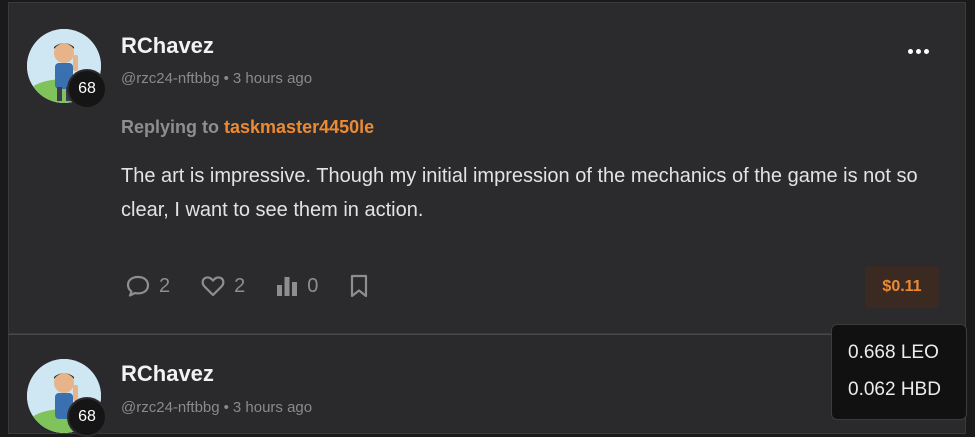 The image size is (975, 437). Describe the element at coordinates (299, 127) in the screenshot. I see `replying-to-user-link: taskmaster4450le` at that location.